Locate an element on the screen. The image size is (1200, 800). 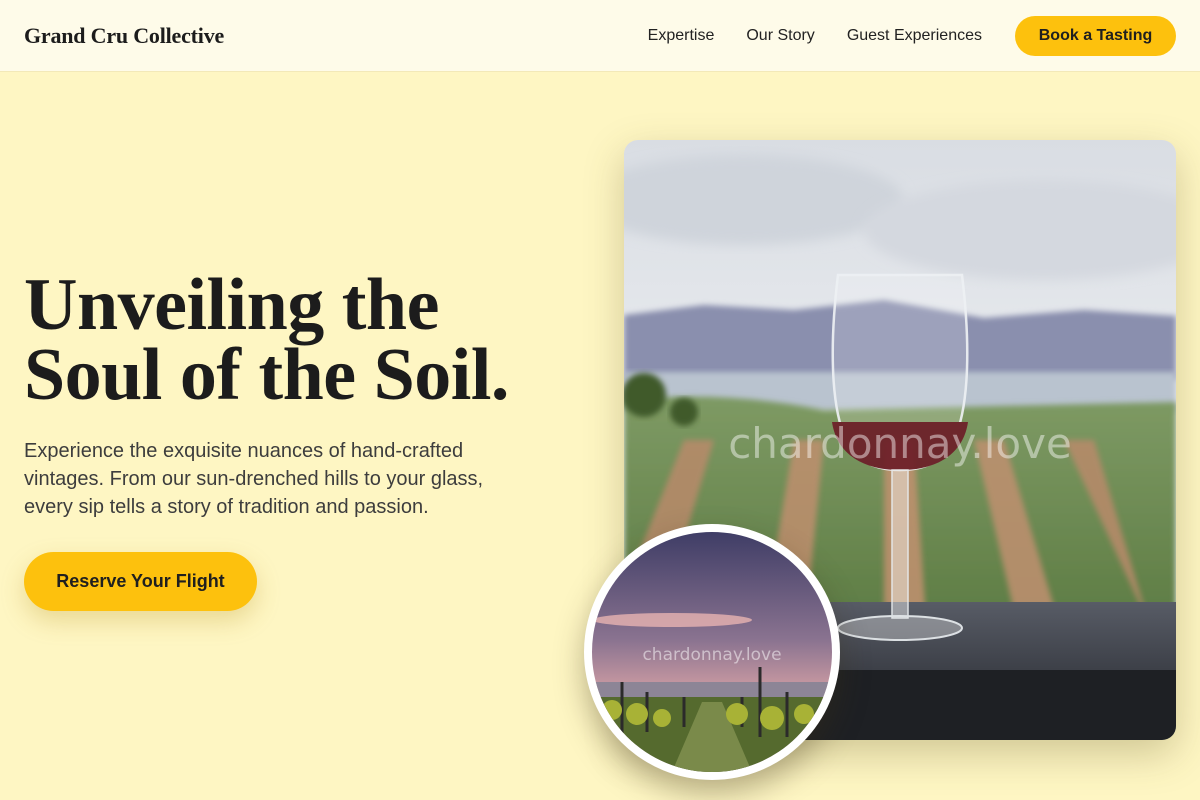
hero-title: Unveiling the Soul of the Soil. is located at coordinates (266, 340).